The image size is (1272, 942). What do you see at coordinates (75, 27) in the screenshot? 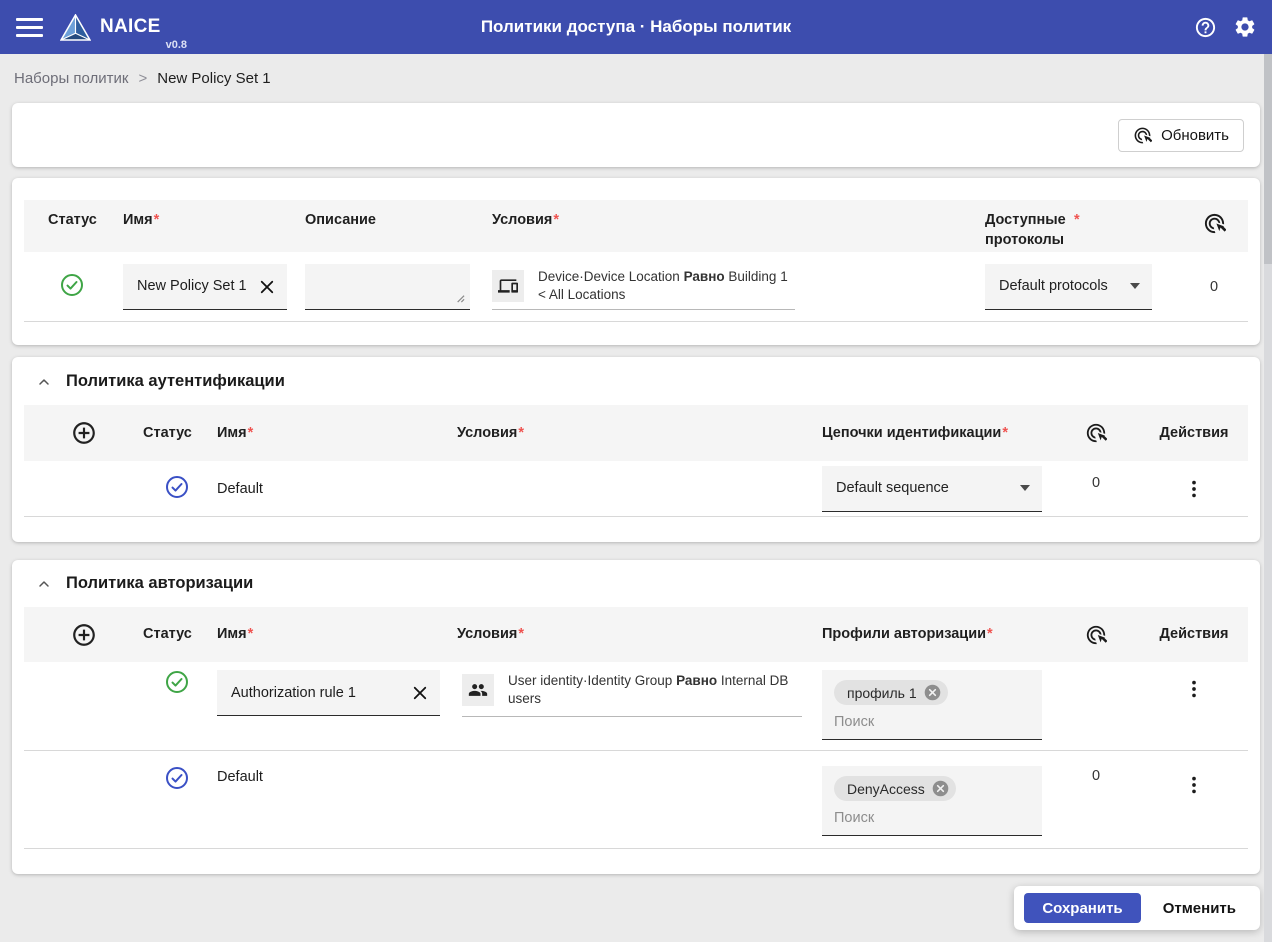
I see `naice-logo-icon` at bounding box center [75, 27].